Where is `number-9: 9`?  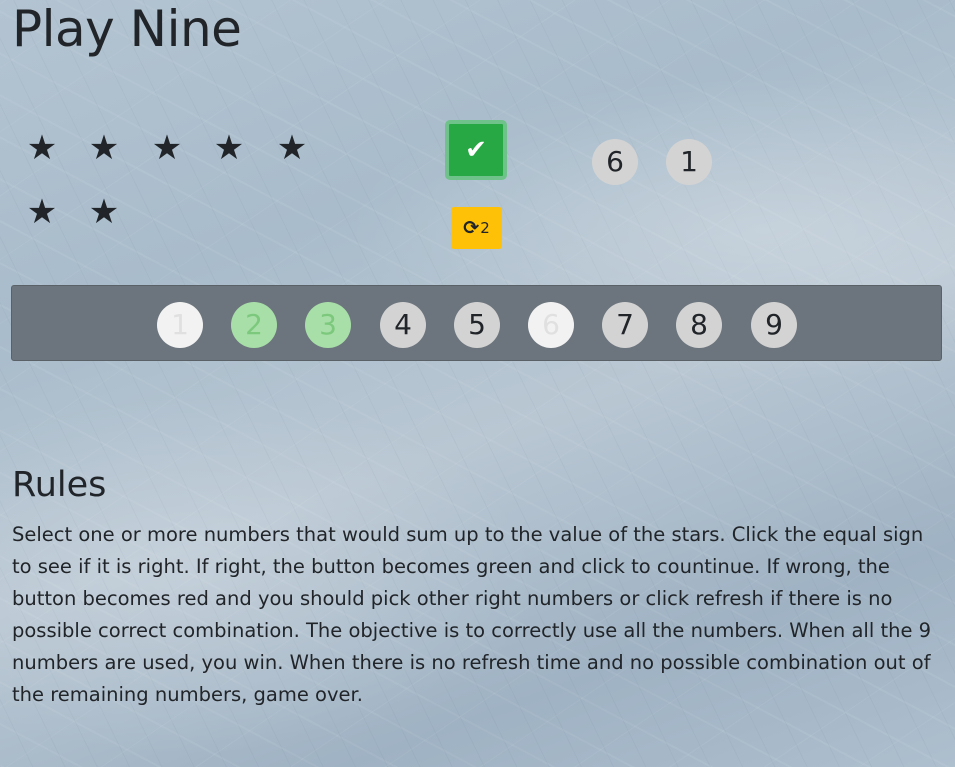 number-9: 9 is located at coordinates (774, 325).